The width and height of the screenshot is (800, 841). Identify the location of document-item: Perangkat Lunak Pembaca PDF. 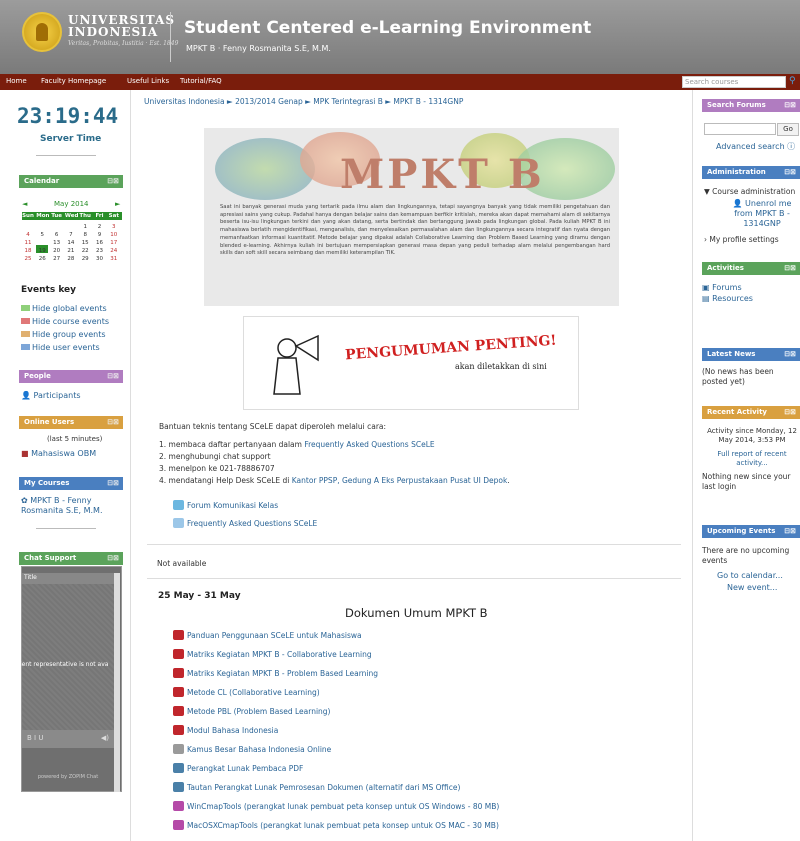
(238, 768).